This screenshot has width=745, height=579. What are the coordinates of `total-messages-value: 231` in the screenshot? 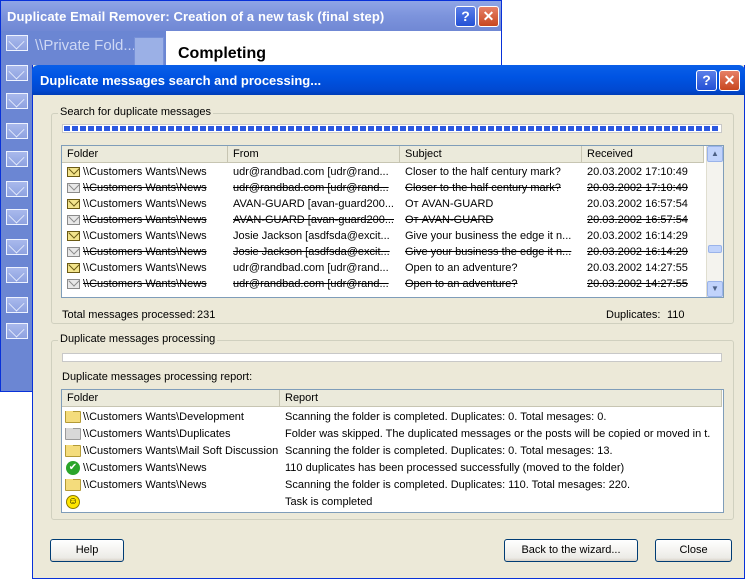 It's located at (206, 315).